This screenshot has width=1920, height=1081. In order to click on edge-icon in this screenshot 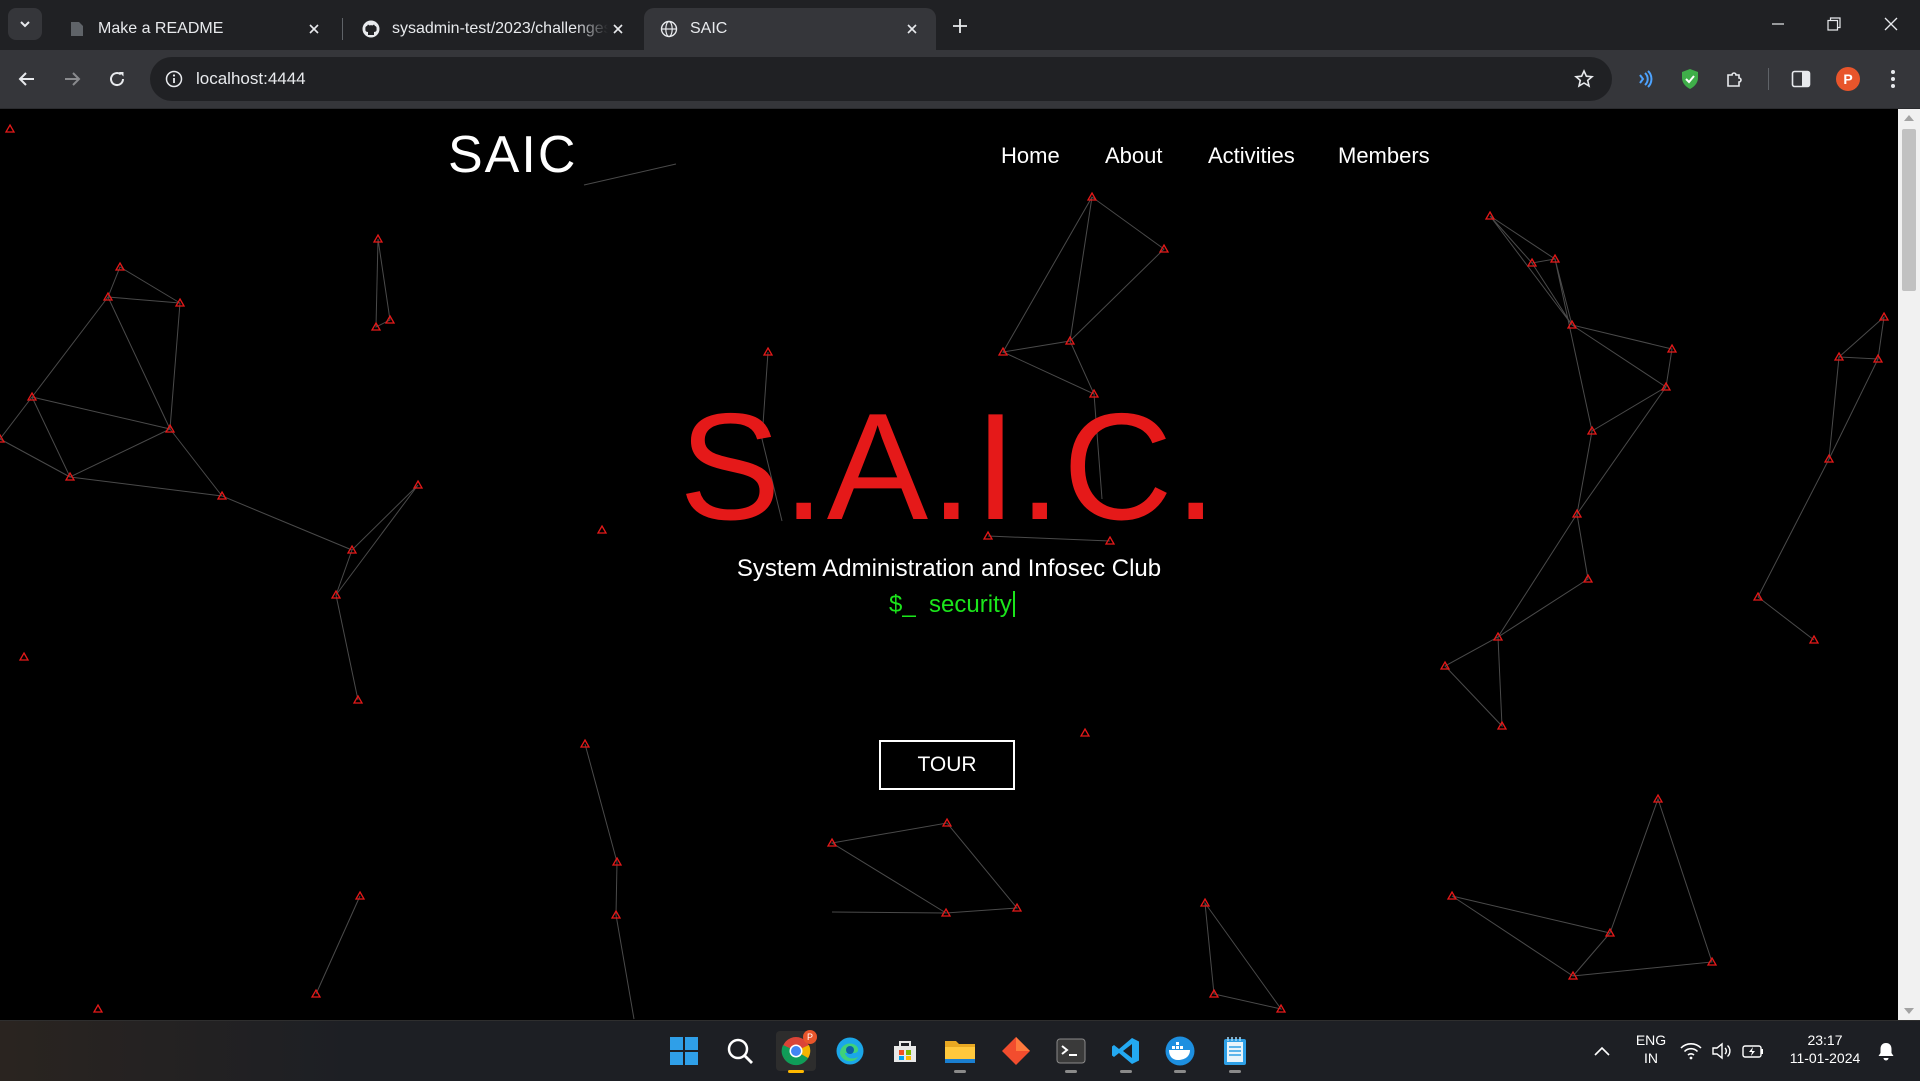, I will do `click(850, 1051)`.